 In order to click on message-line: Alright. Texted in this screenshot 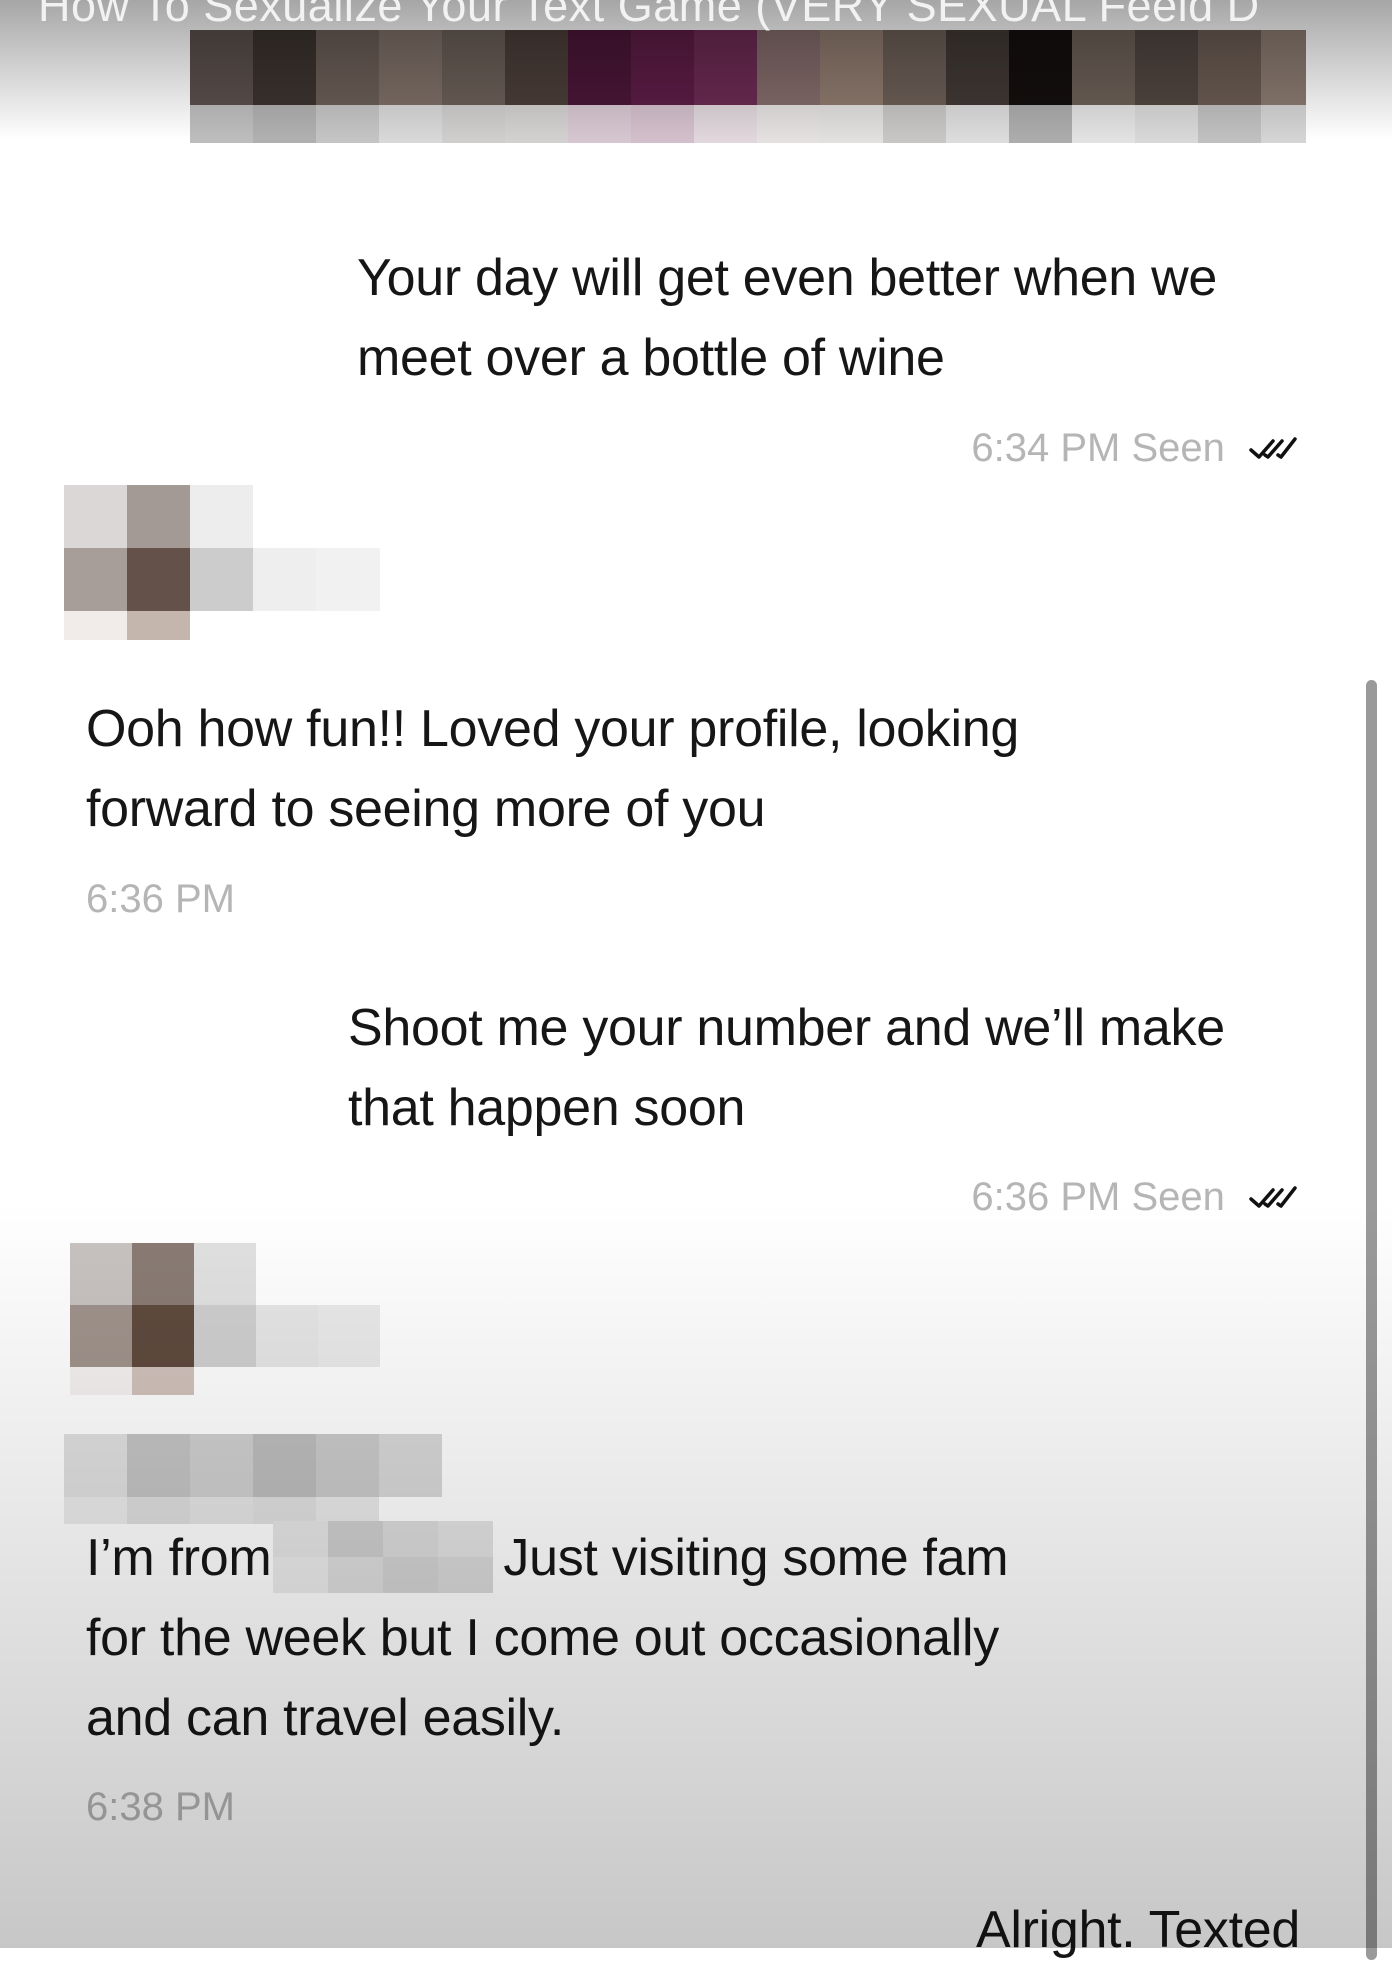, I will do `click(1137, 1930)`.